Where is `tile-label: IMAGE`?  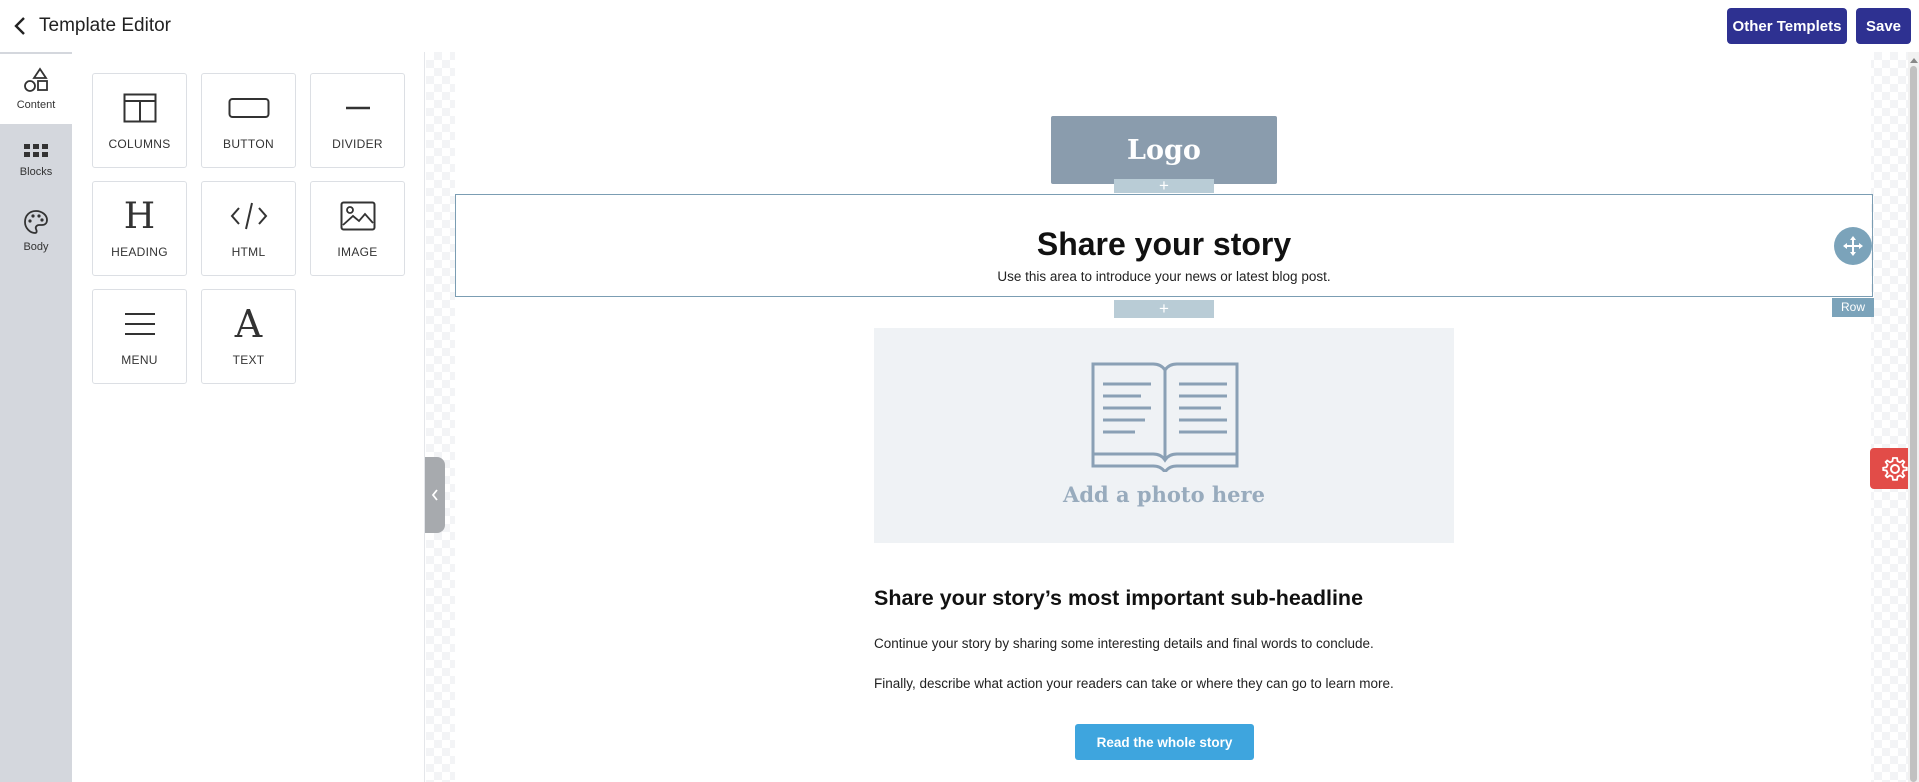 tile-label: IMAGE is located at coordinates (357, 252).